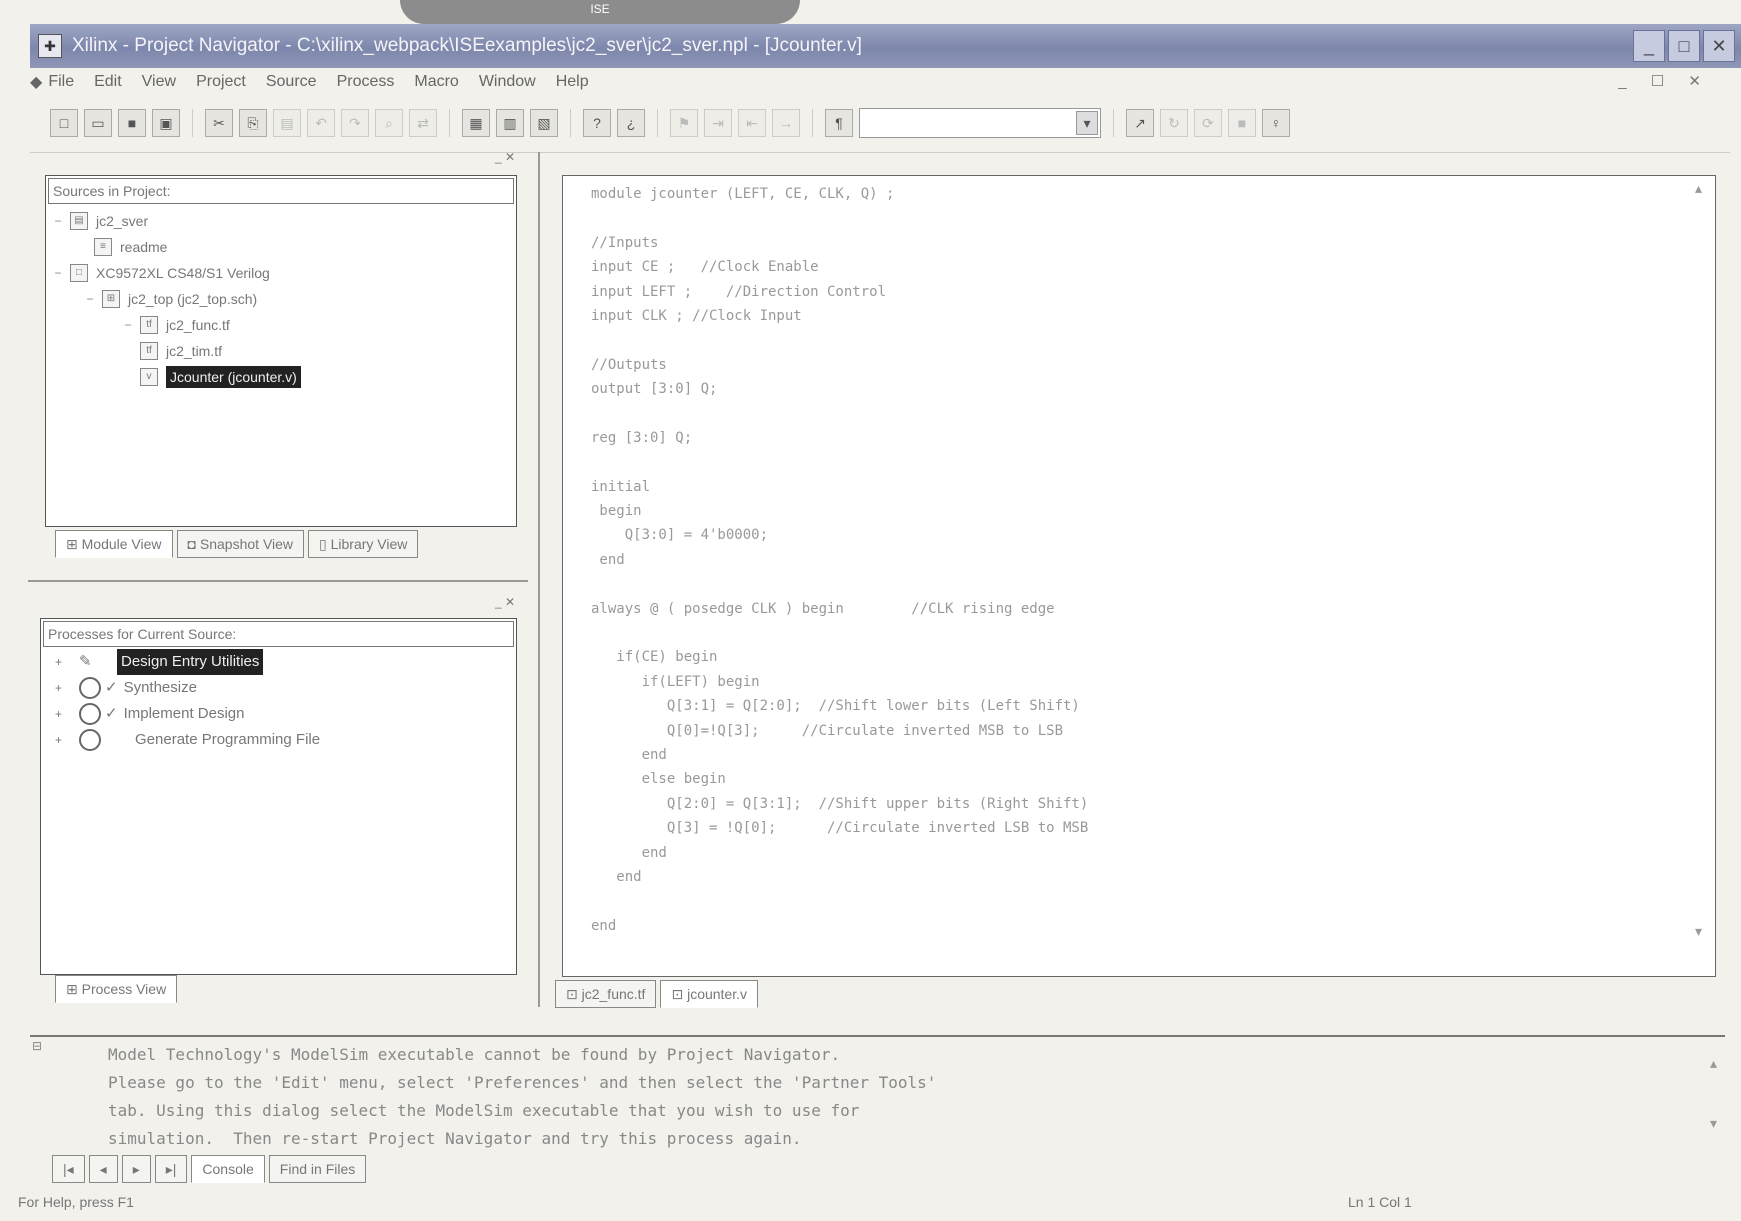 The image size is (1741, 1221). Describe the element at coordinates (79, 273) in the screenshot. I see `device-icon: □` at that location.